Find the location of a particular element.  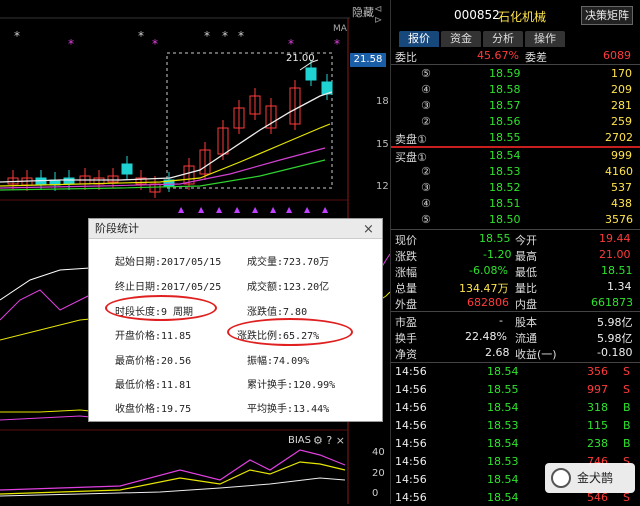

ask-row-4: ④ 18.58 209 is located at coordinates (515, 90).